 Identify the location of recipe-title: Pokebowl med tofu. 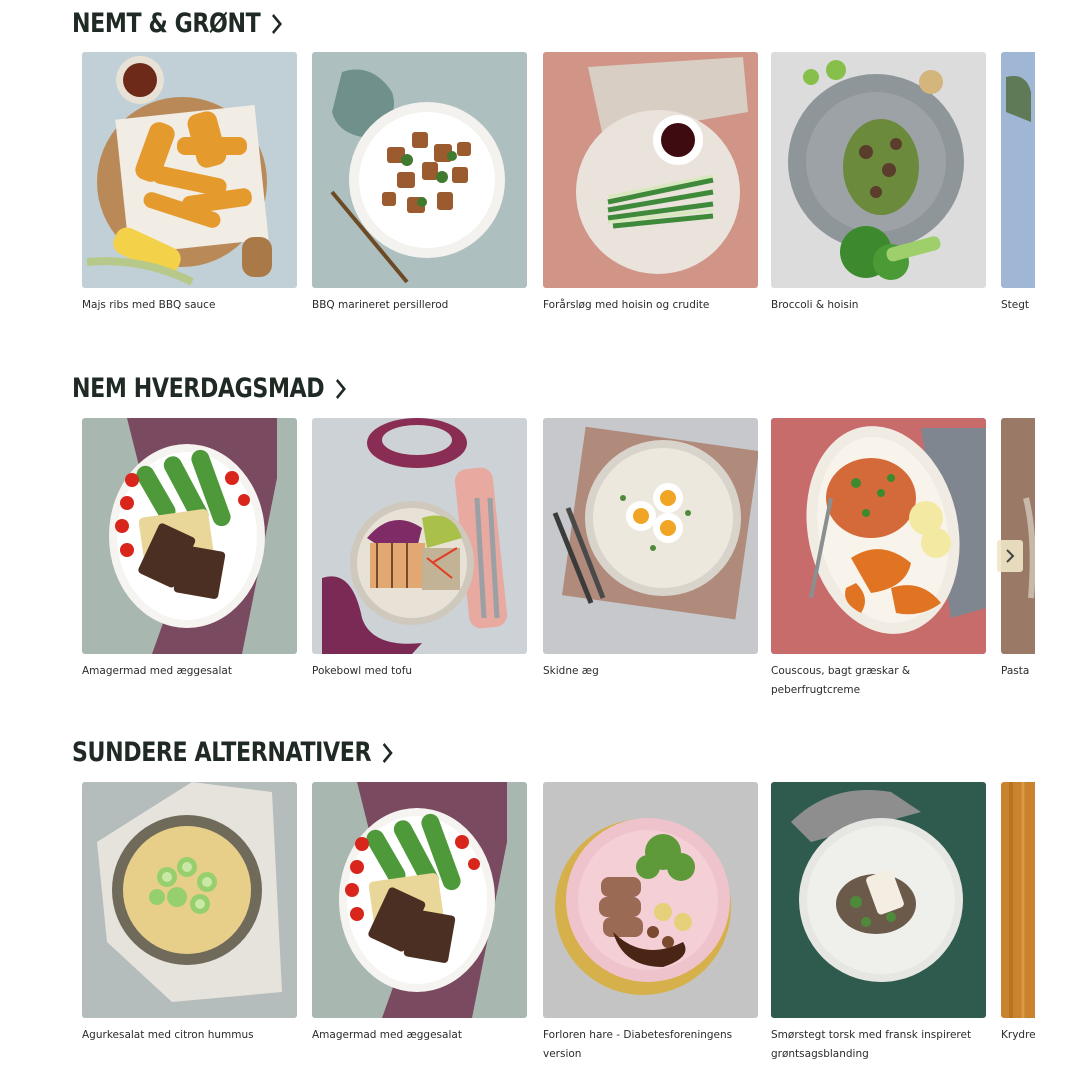
(419, 671).